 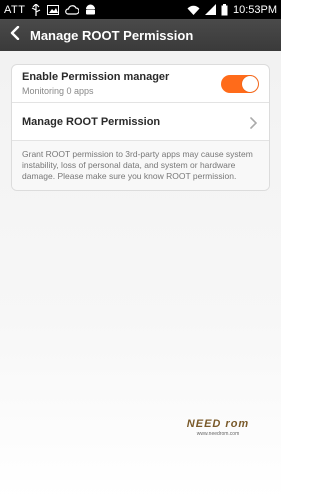 What do you see at coordinates (218, 434) in the screenshot?
I see `watermark-url: www.needrom.com` at bounding box center [218, 434].